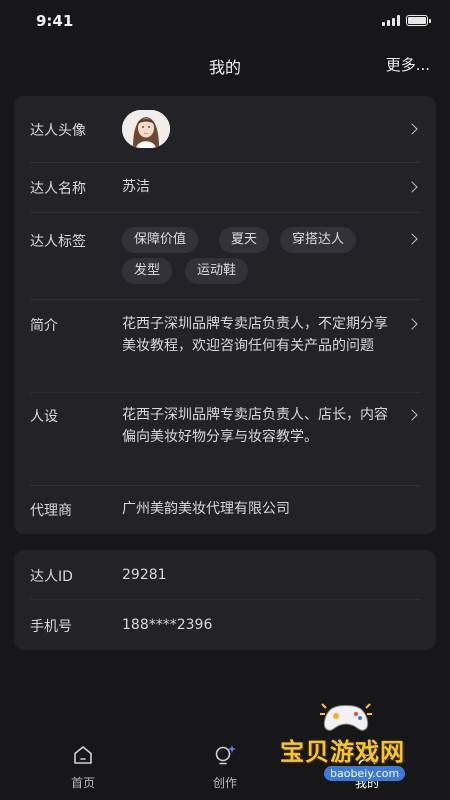 The height and width of the screenshot is (800, 450). What do you see at coordinates (346, 717) in the screenshot?
I see `gamepad-icon` at bounding box center [346, 717].